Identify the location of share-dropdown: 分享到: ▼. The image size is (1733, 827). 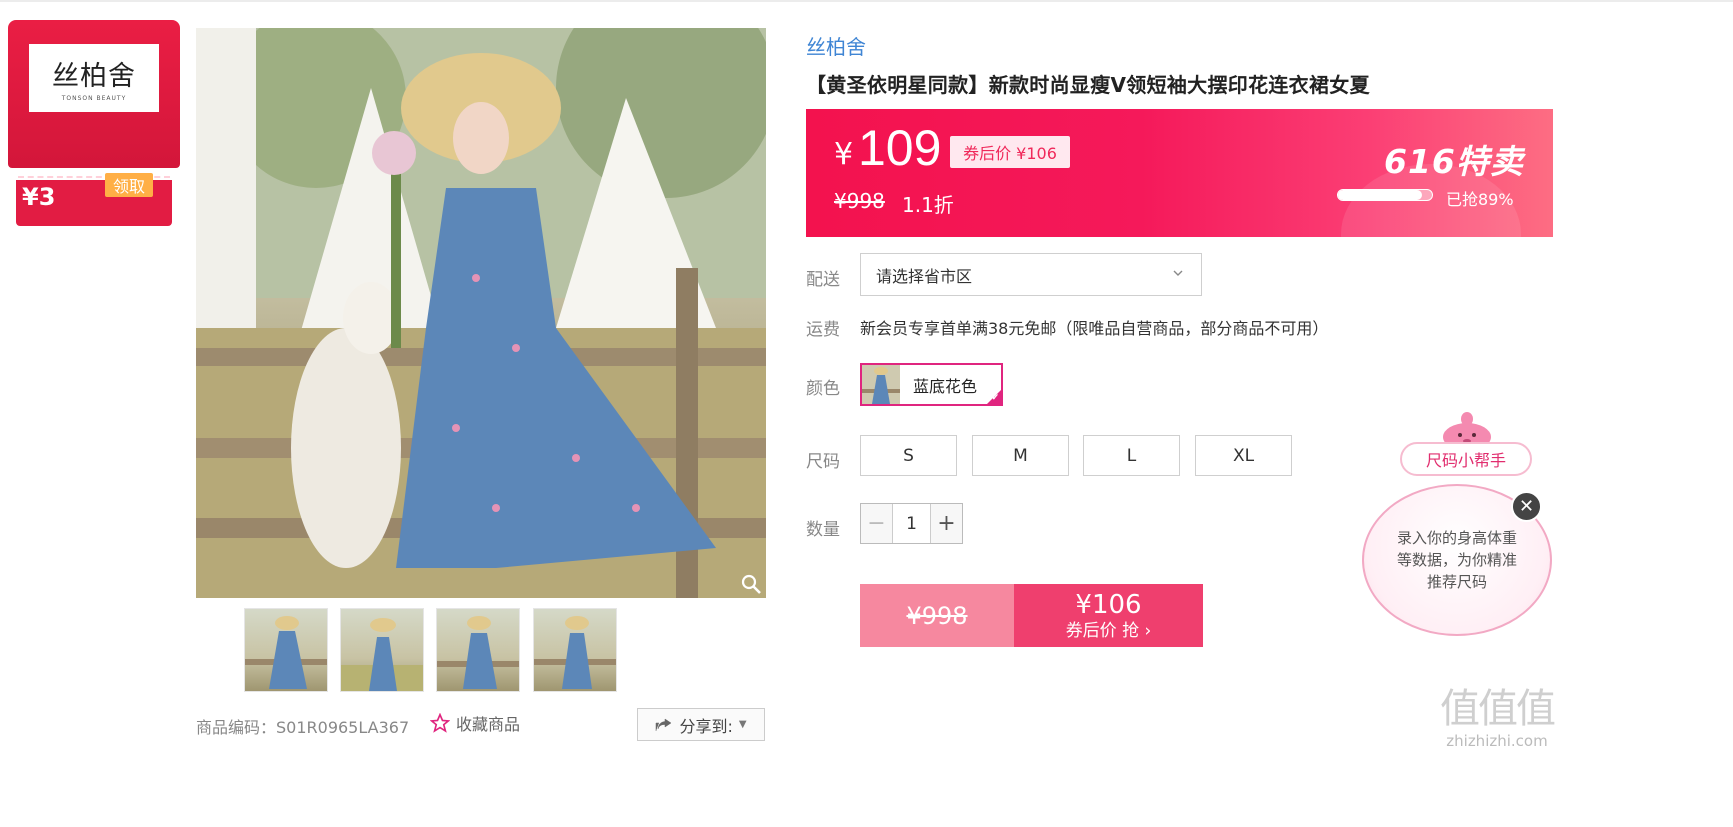
(701, 724).